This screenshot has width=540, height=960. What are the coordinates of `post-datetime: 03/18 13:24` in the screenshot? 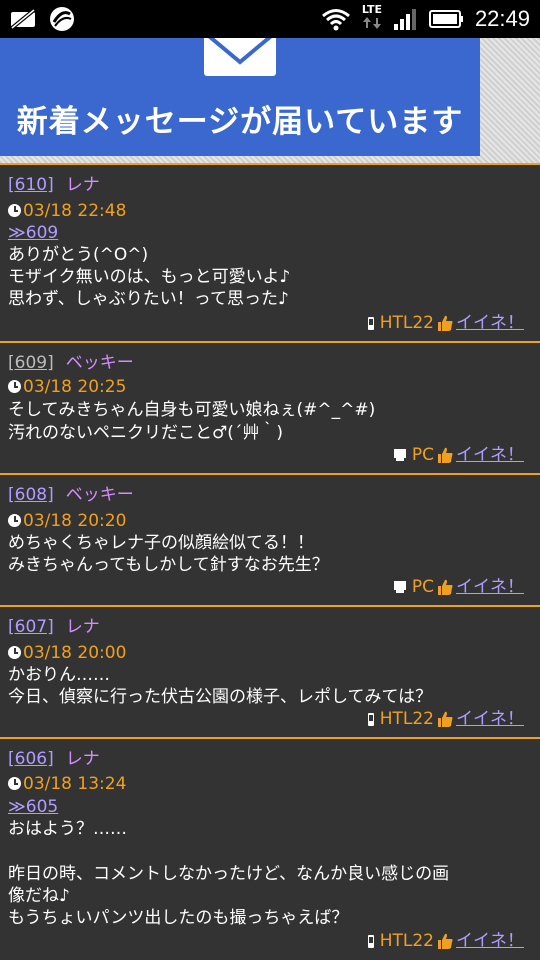 It's located at (75, 784).